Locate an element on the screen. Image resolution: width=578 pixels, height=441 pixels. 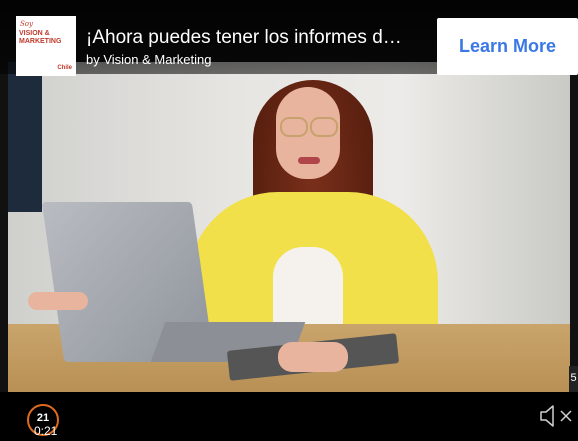
person-lips is located at coordinates (309, 160).